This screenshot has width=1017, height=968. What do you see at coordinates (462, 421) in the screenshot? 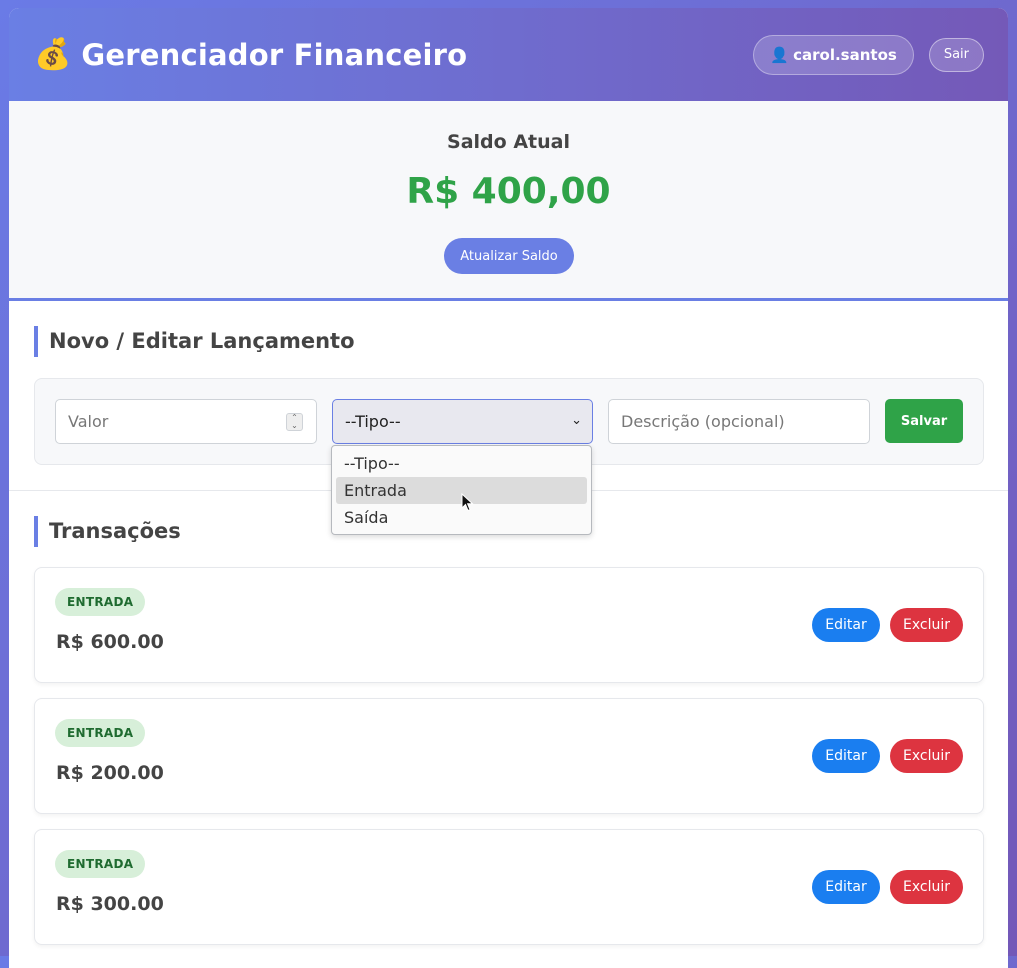
I see `tipo-select: --Tipo-- ⌄` at bounding box center [462, 421].